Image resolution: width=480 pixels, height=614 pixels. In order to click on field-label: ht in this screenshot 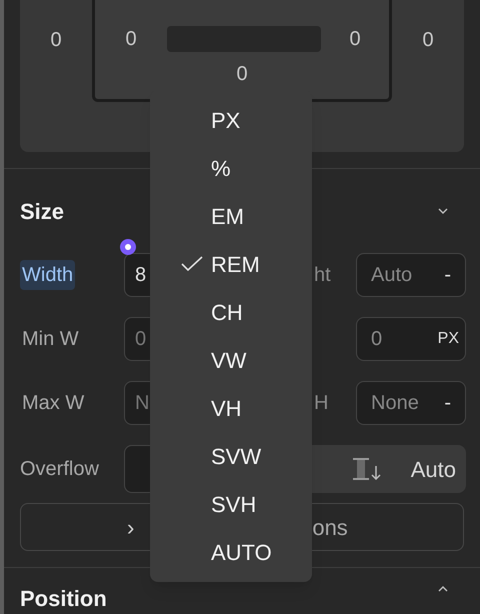, I will do `click(322, 275)`.